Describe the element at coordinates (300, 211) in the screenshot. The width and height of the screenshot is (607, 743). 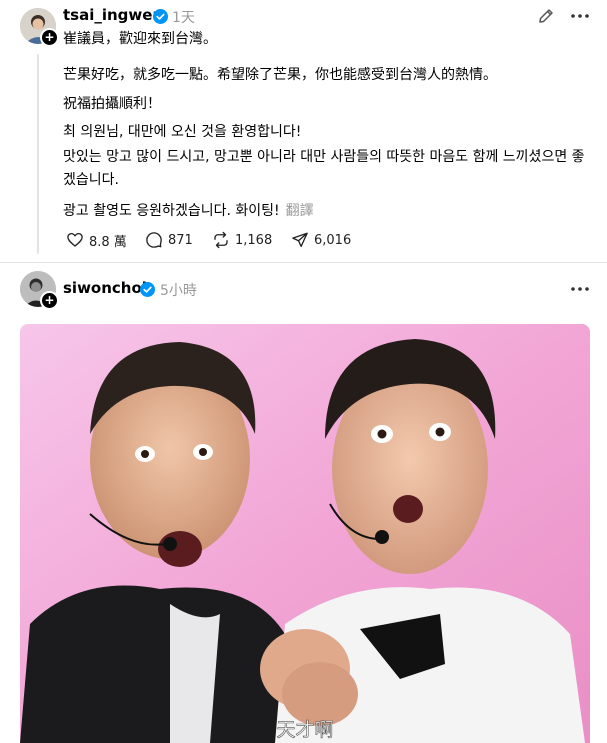
I see `translate-link: 翻譯` at that location.